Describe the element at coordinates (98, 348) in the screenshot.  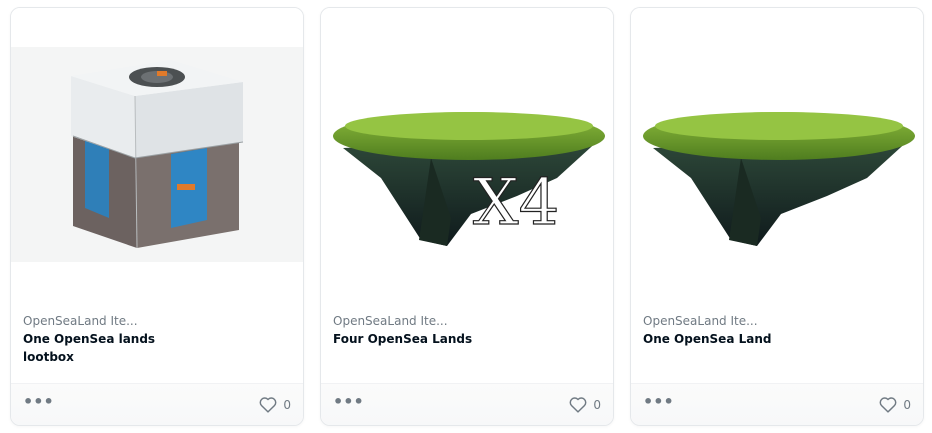
I see `asset-name: One OpenSea lands lootbox` at that location.